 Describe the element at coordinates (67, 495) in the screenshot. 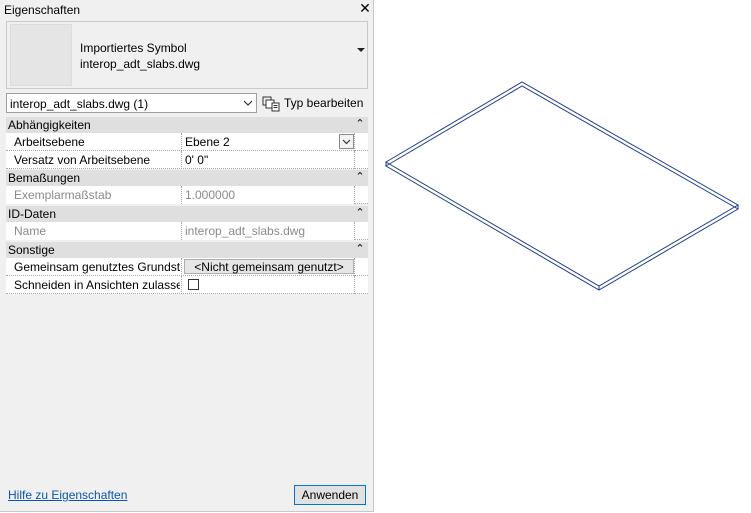

I see `properties-help-link: Hilfe zu Eigenschaften` at that location.